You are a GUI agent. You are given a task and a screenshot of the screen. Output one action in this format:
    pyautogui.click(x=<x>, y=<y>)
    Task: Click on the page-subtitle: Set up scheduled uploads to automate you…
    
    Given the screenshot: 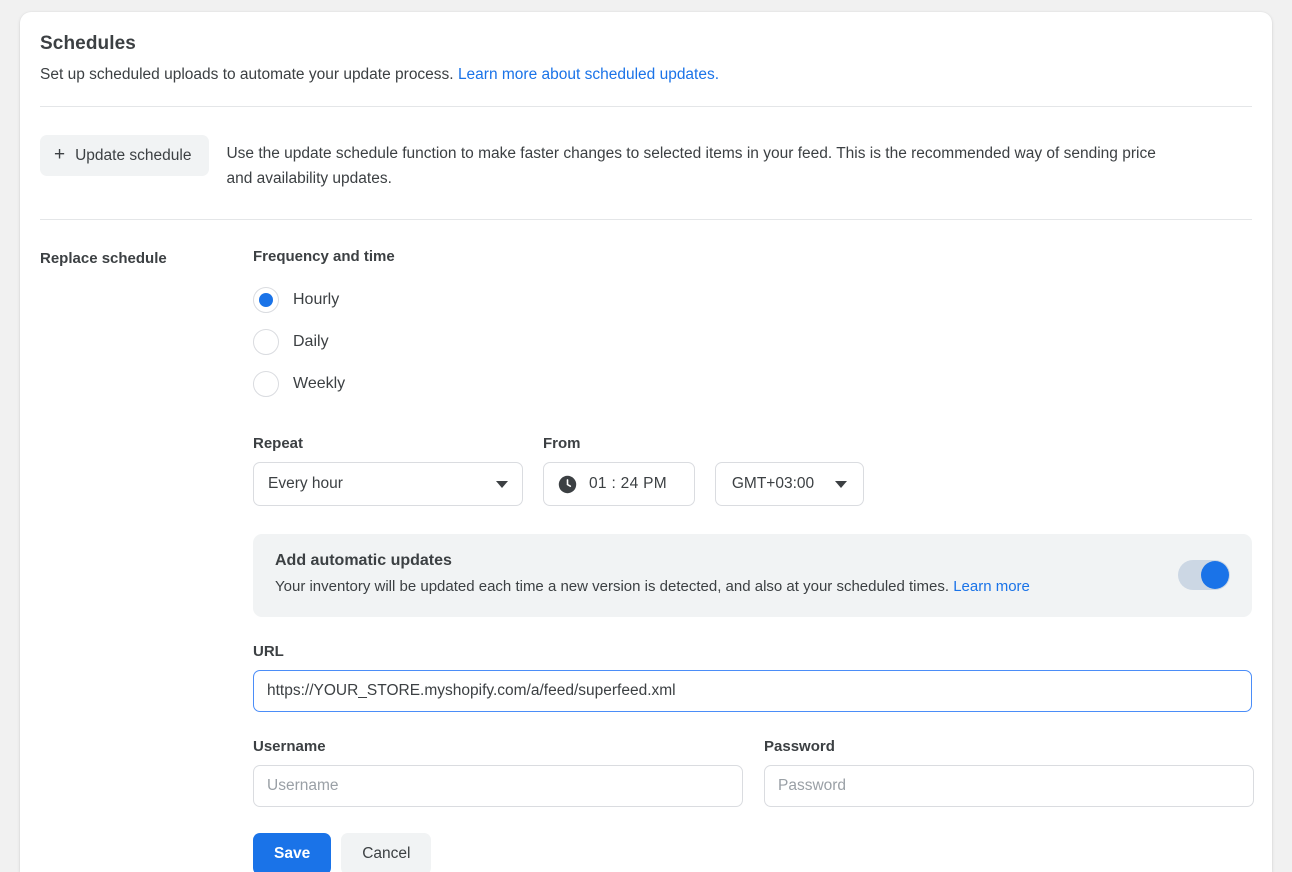 What is the action you would take?
    pyautogui.click(x=646, y=75)
    